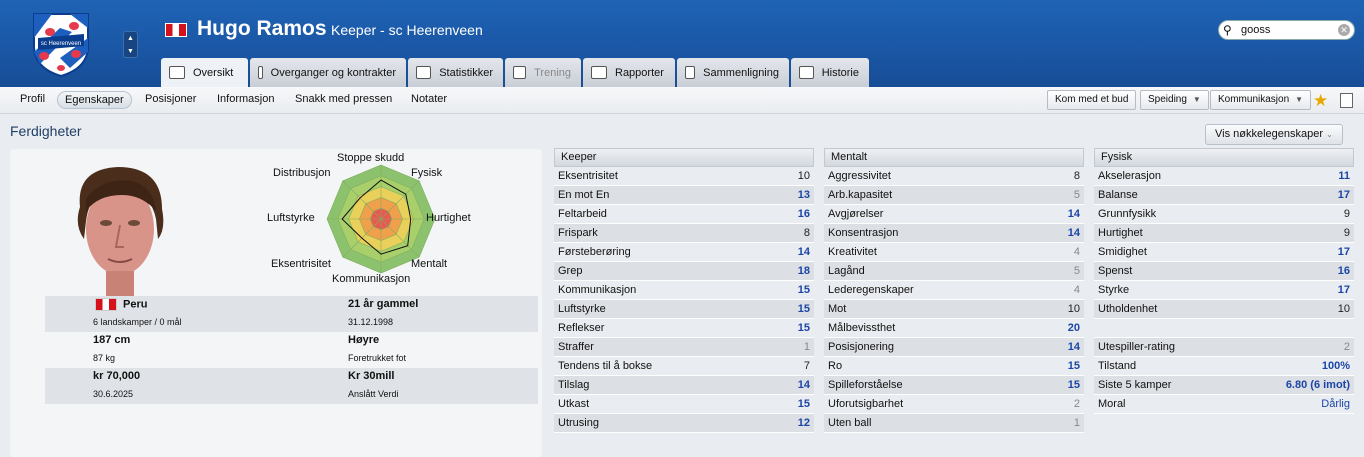  I want to click on player-nav-arrows: ▲ ▼, so click(130, 44).